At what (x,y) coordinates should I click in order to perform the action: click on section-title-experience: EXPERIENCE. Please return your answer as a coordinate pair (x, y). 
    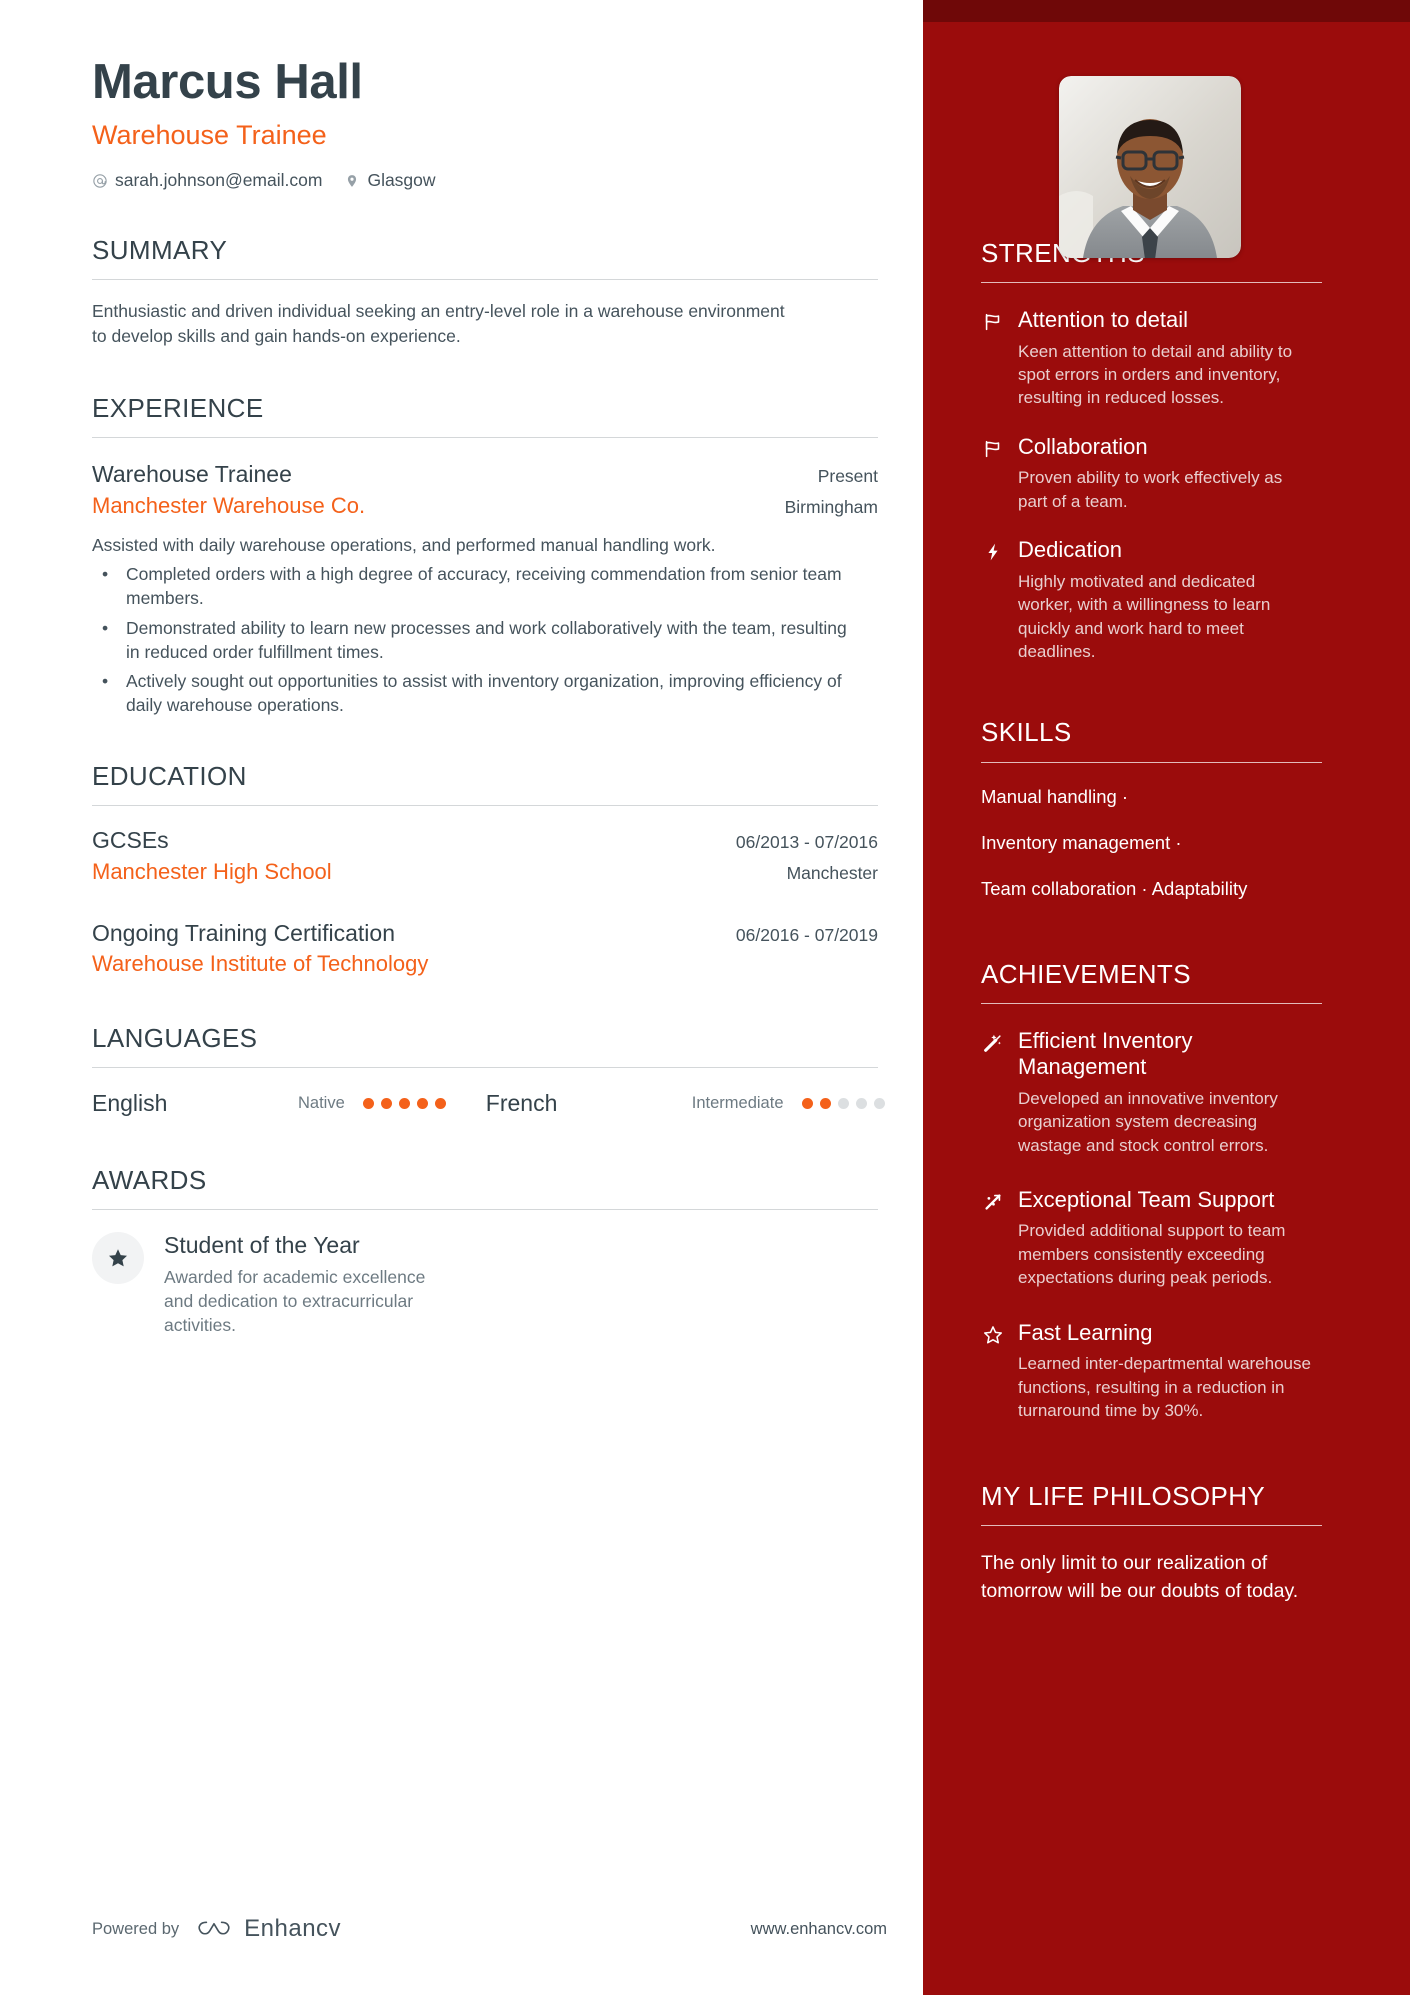
    Looking at the image, I should click on (178, 408).